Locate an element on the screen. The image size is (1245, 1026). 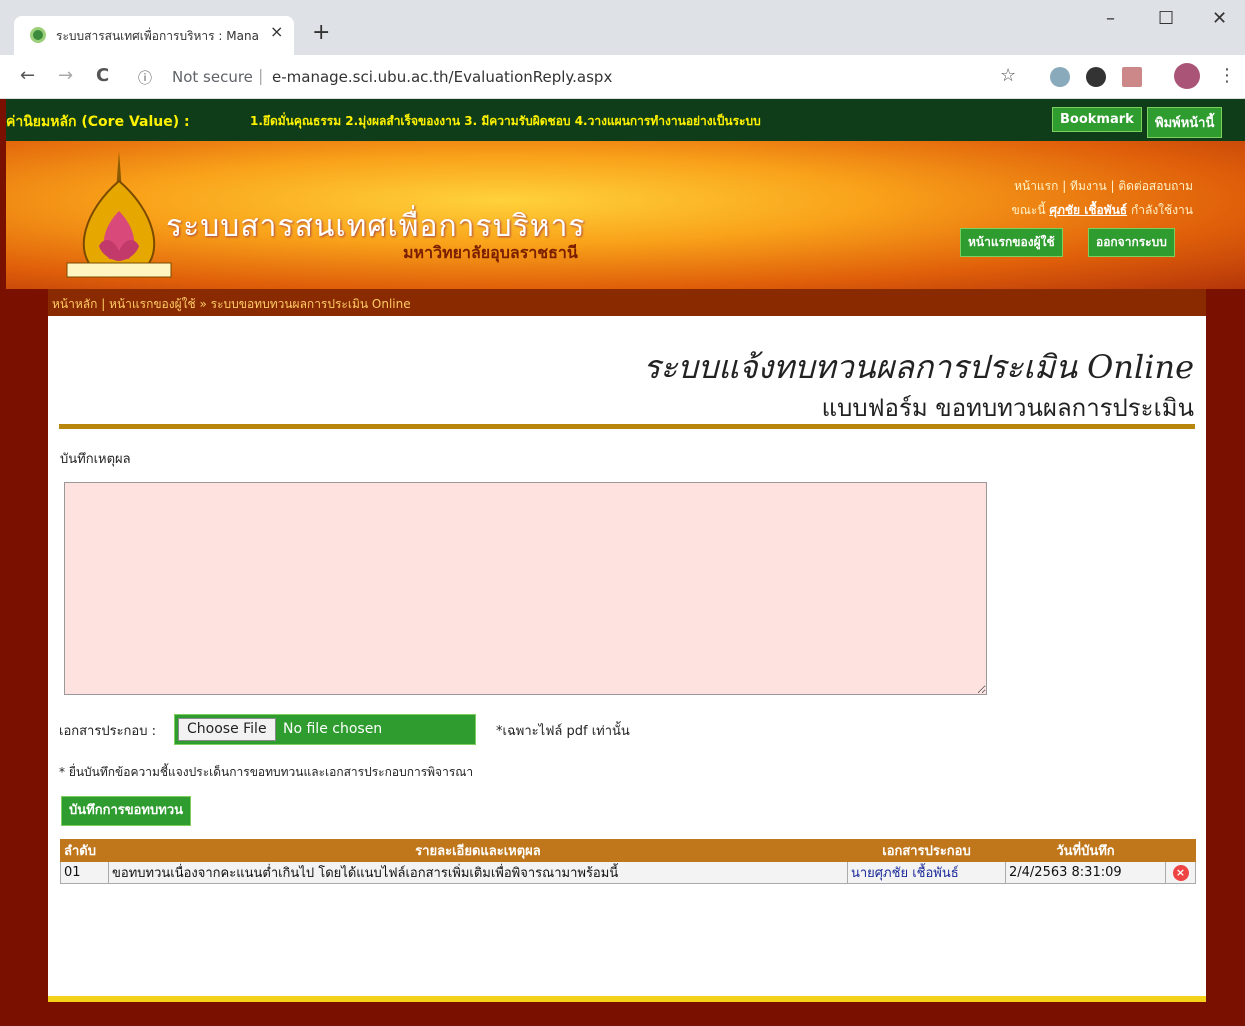
core-value-label: ค่านิยมหลัก (Core Value) : is located at coordinates (98, 122).